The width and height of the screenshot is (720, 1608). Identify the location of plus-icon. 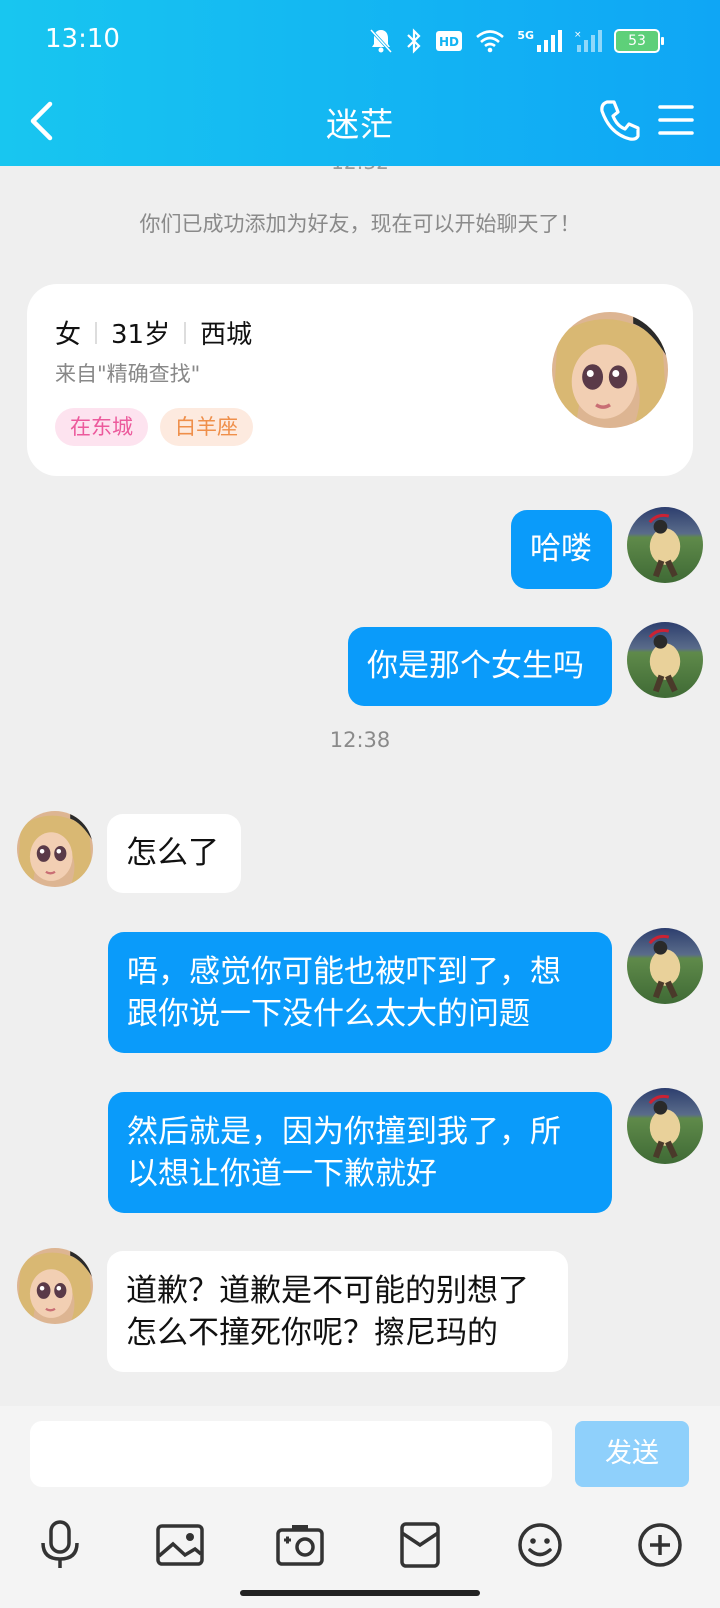
(660, 1545).